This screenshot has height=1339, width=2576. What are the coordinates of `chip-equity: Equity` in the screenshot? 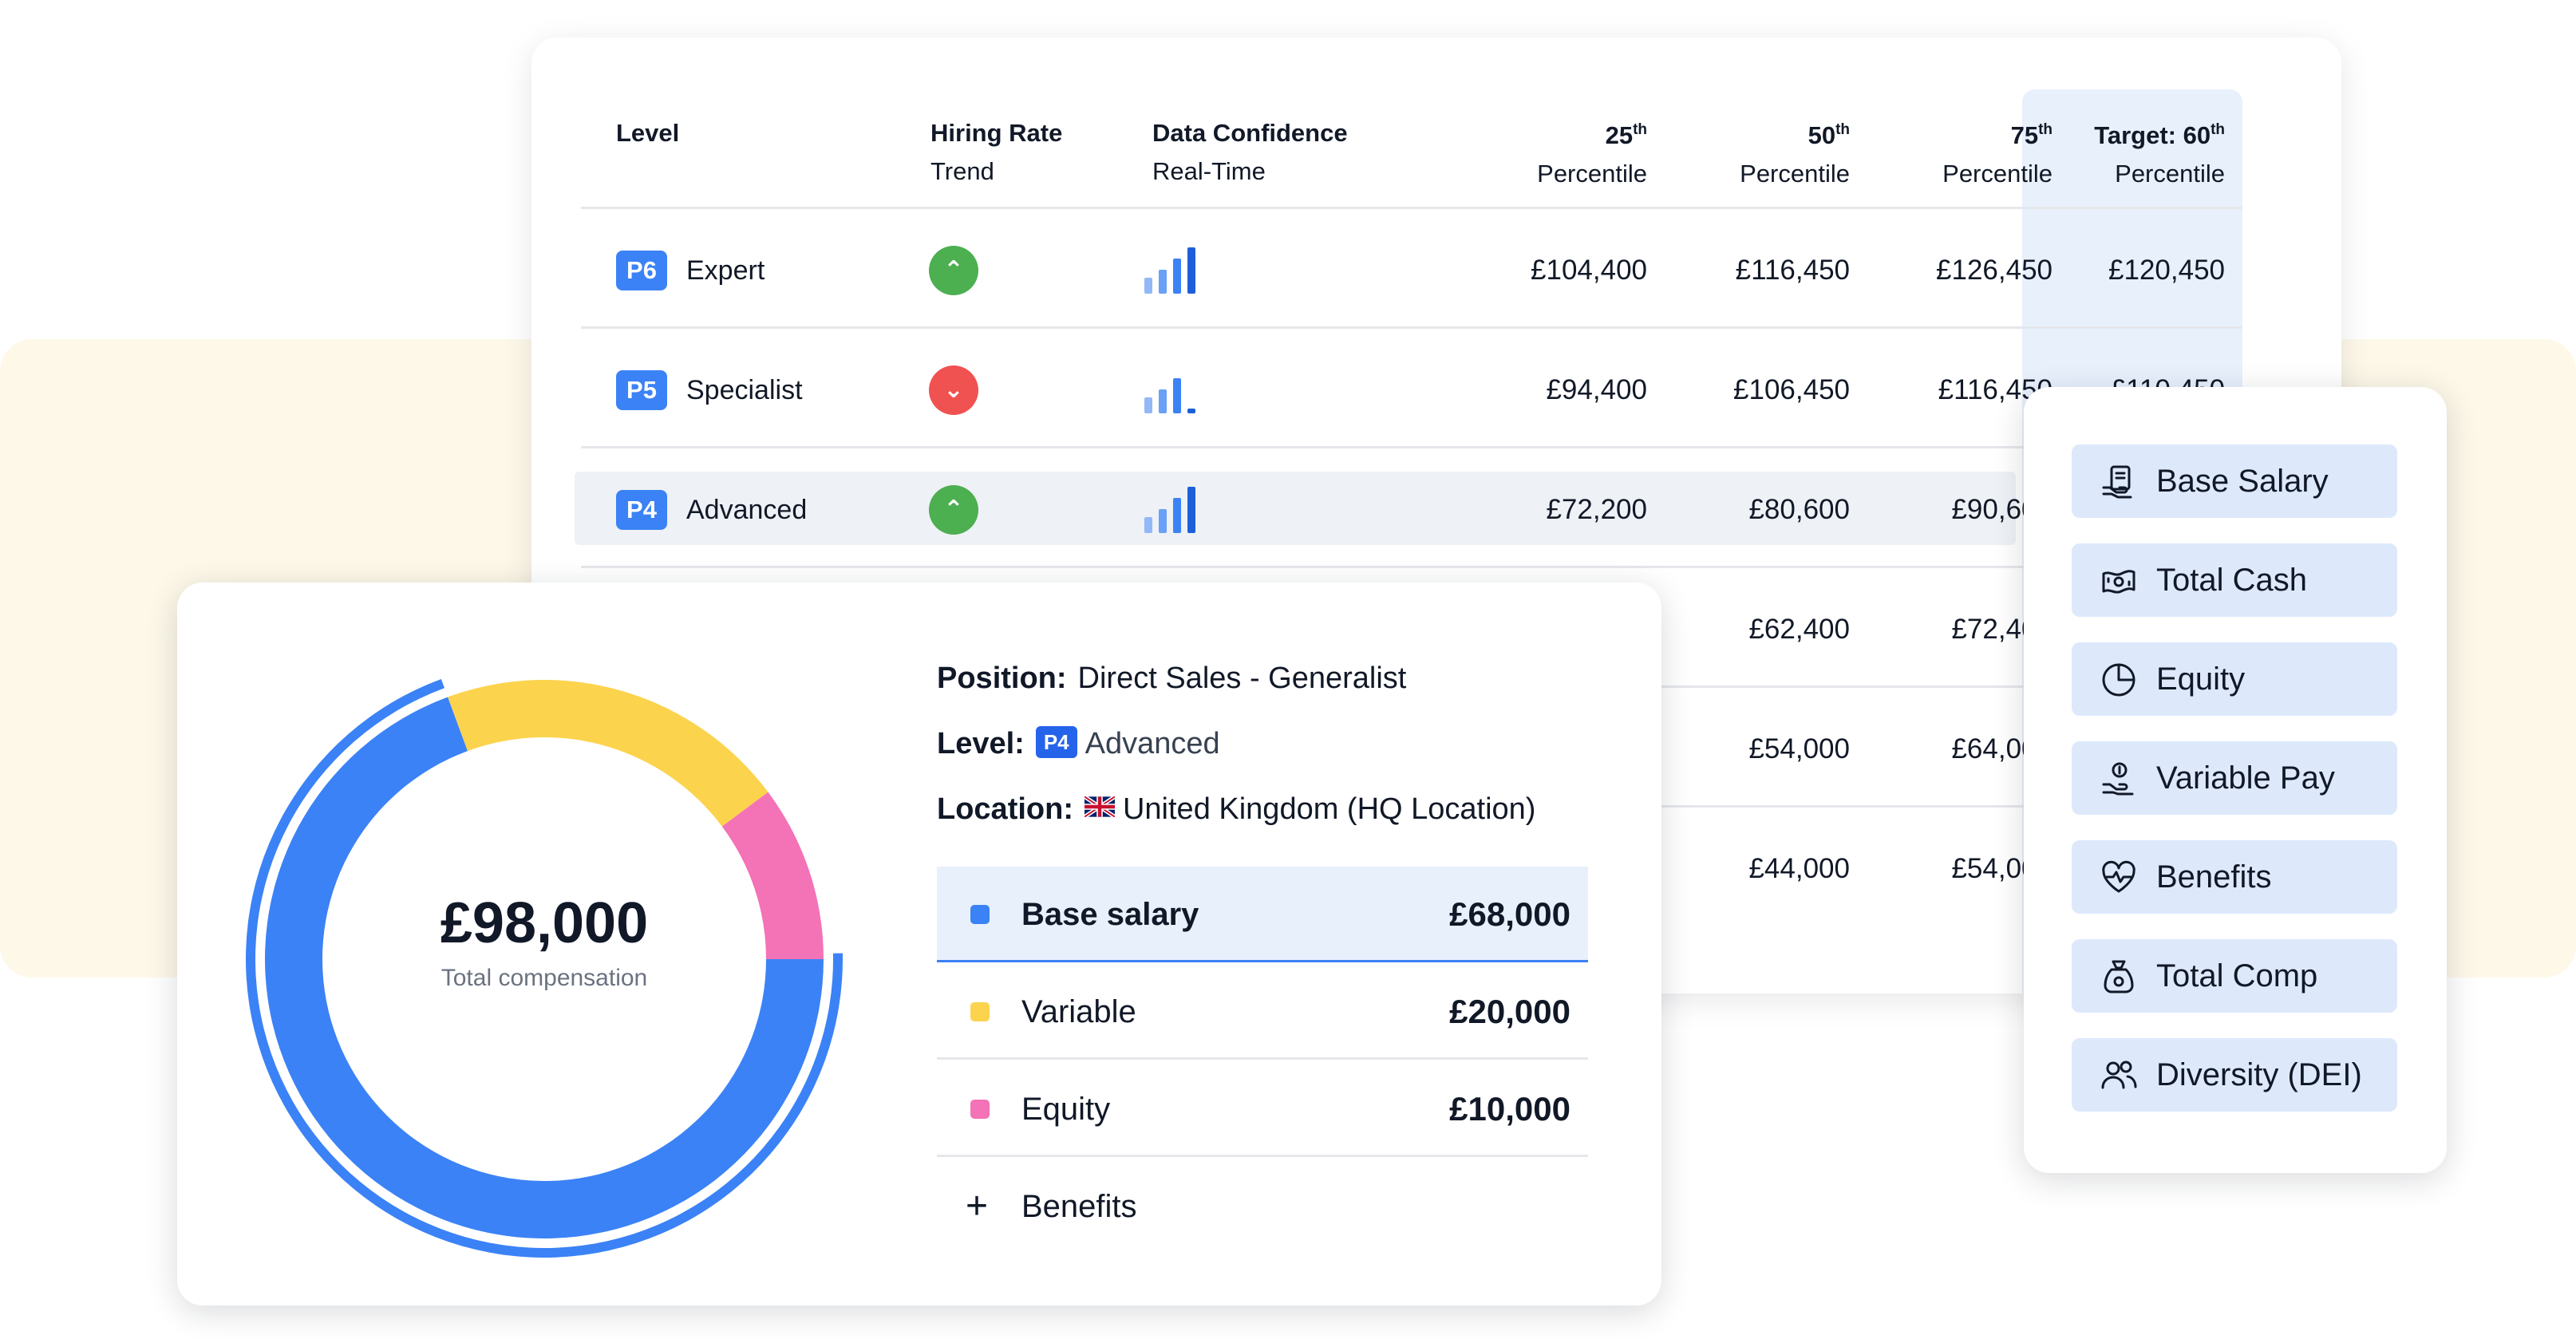 It's located at (2234, 679).